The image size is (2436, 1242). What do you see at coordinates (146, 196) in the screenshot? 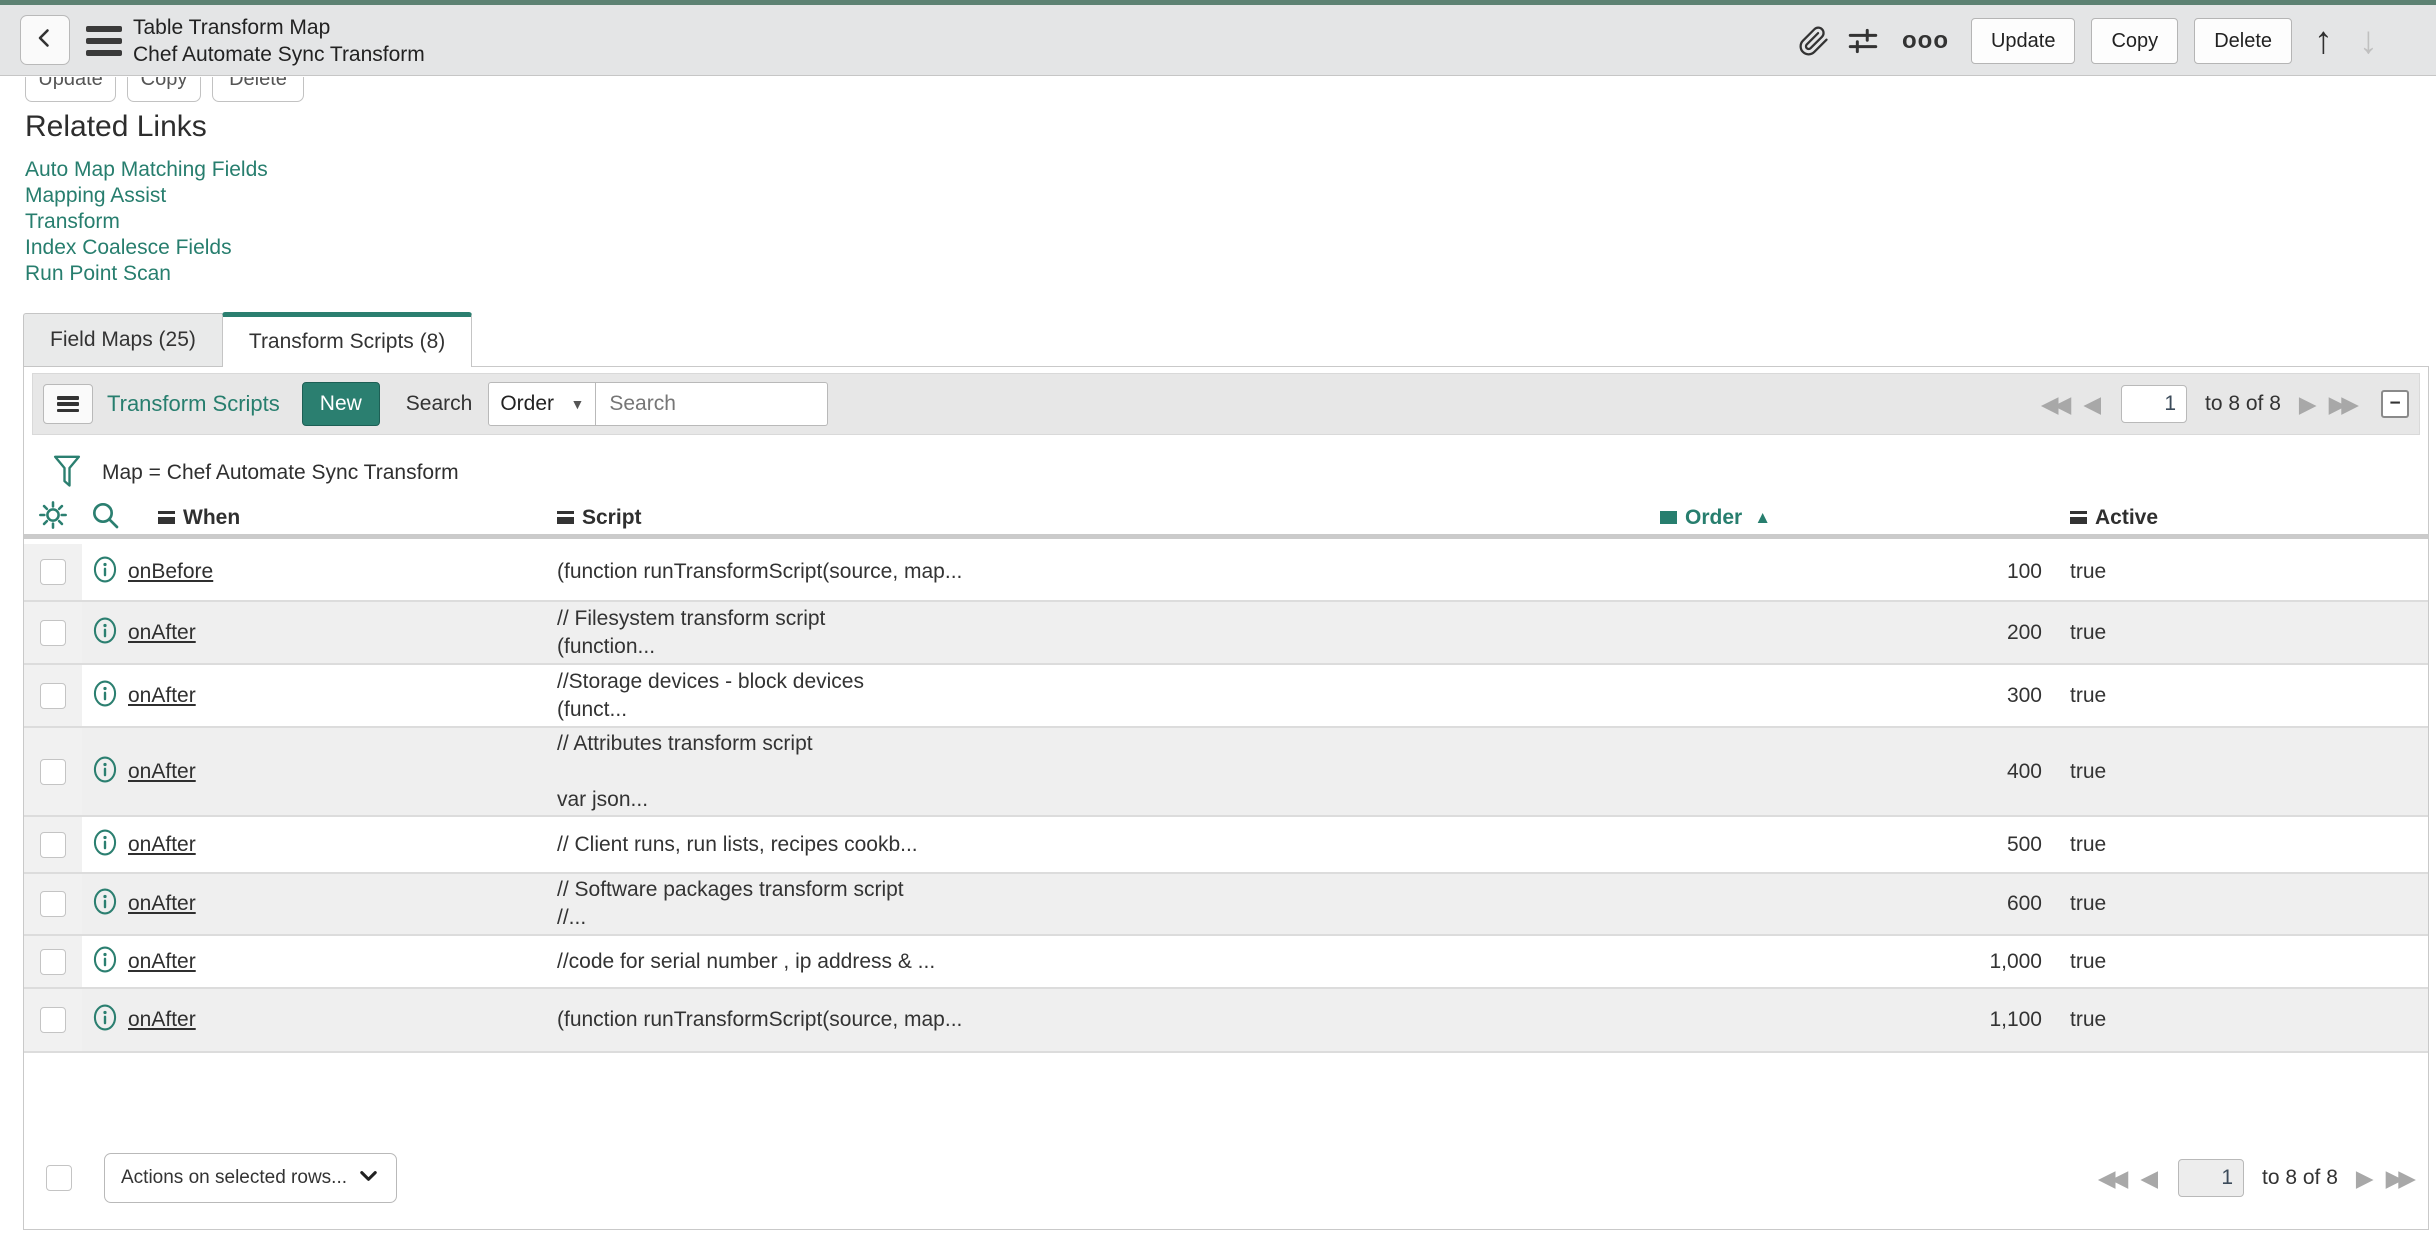
I see `related-link-mapping-assist: Mapping Assist` at bounding box center [146, 196].